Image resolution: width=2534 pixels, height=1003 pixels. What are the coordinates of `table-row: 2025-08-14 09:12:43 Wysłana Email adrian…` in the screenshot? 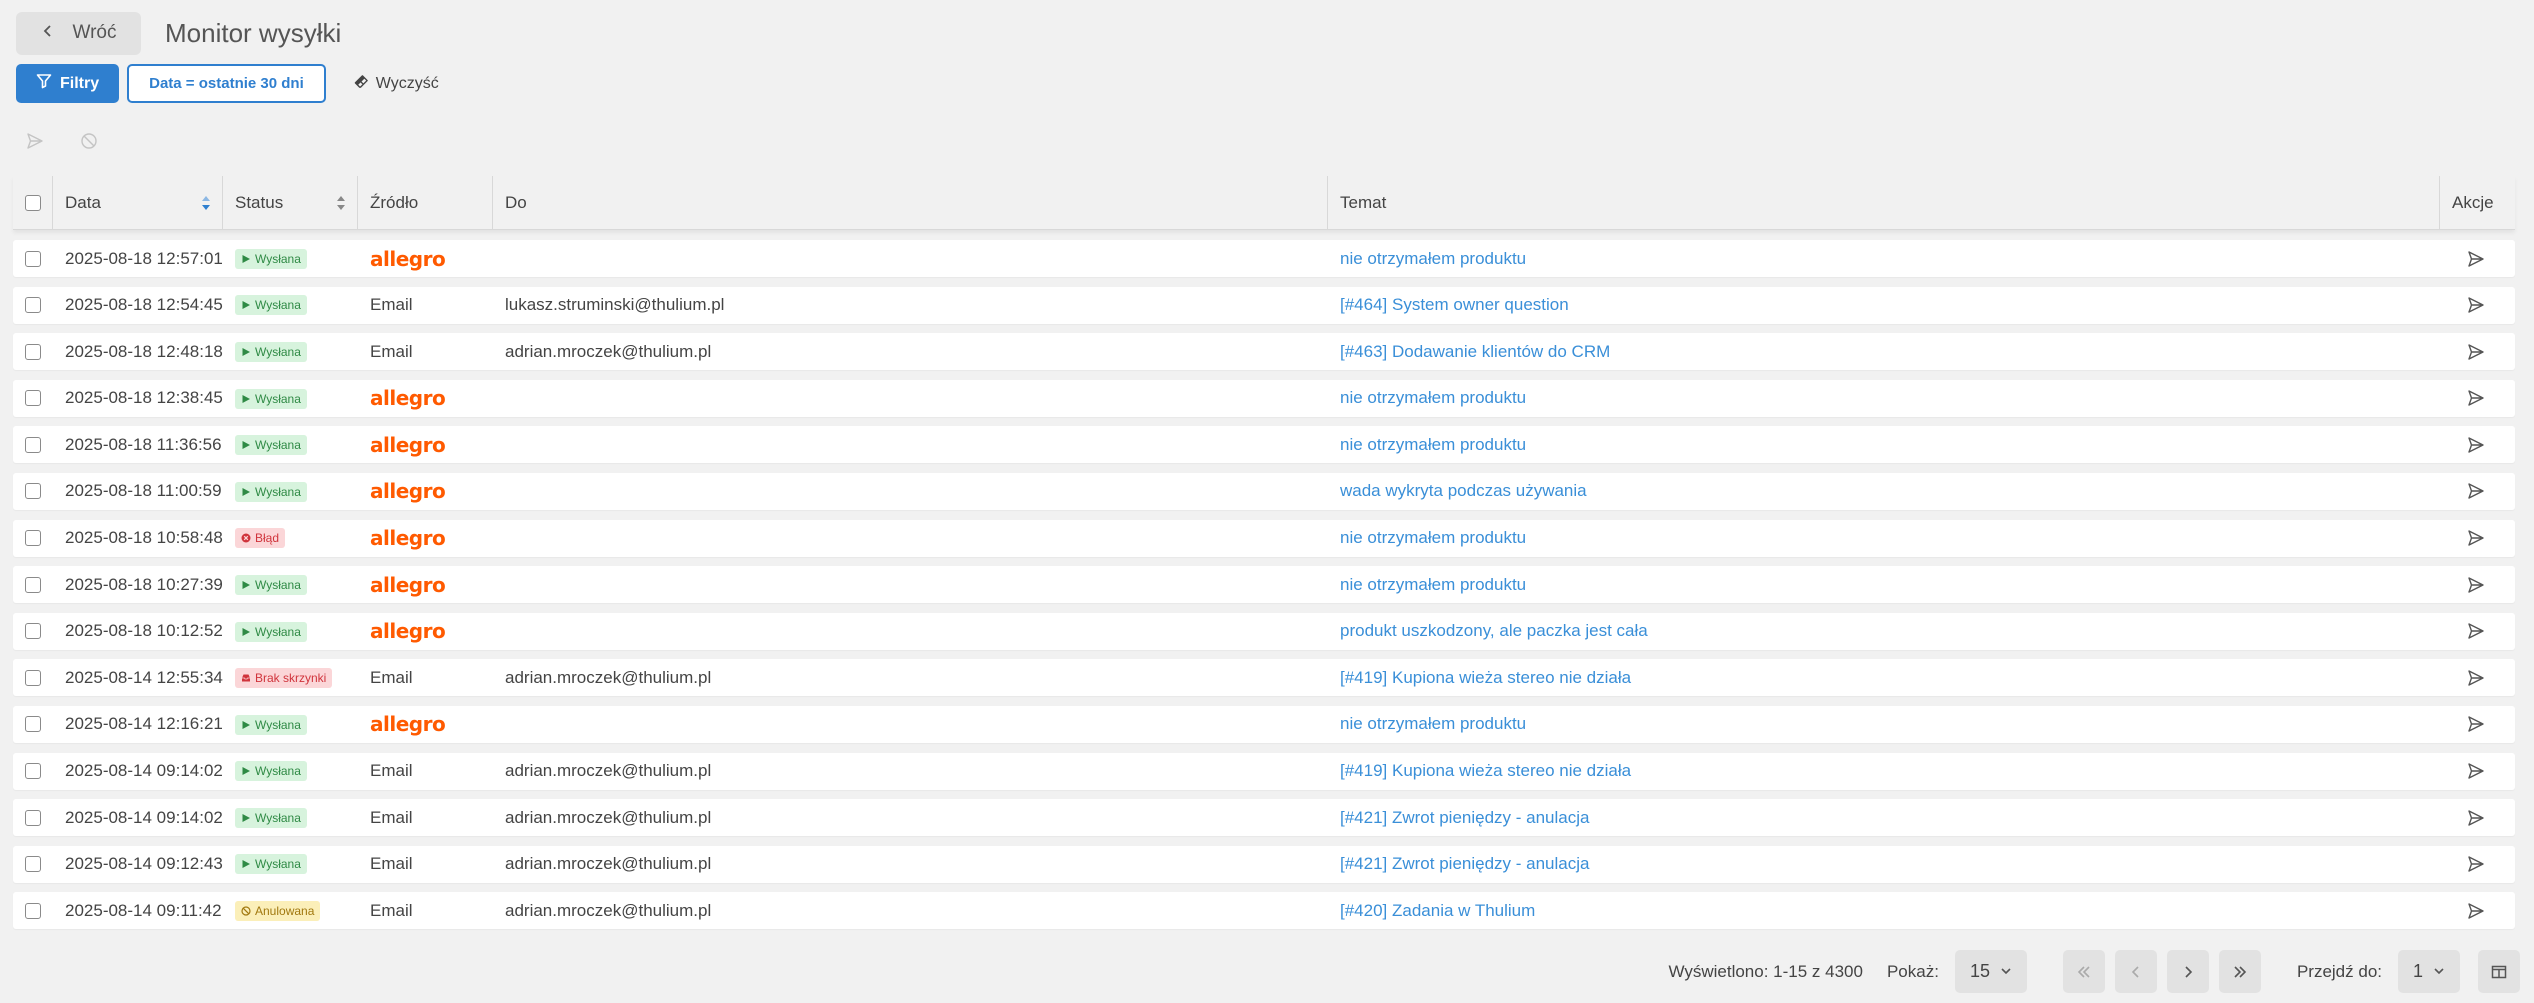 It's located at (1264, 864).